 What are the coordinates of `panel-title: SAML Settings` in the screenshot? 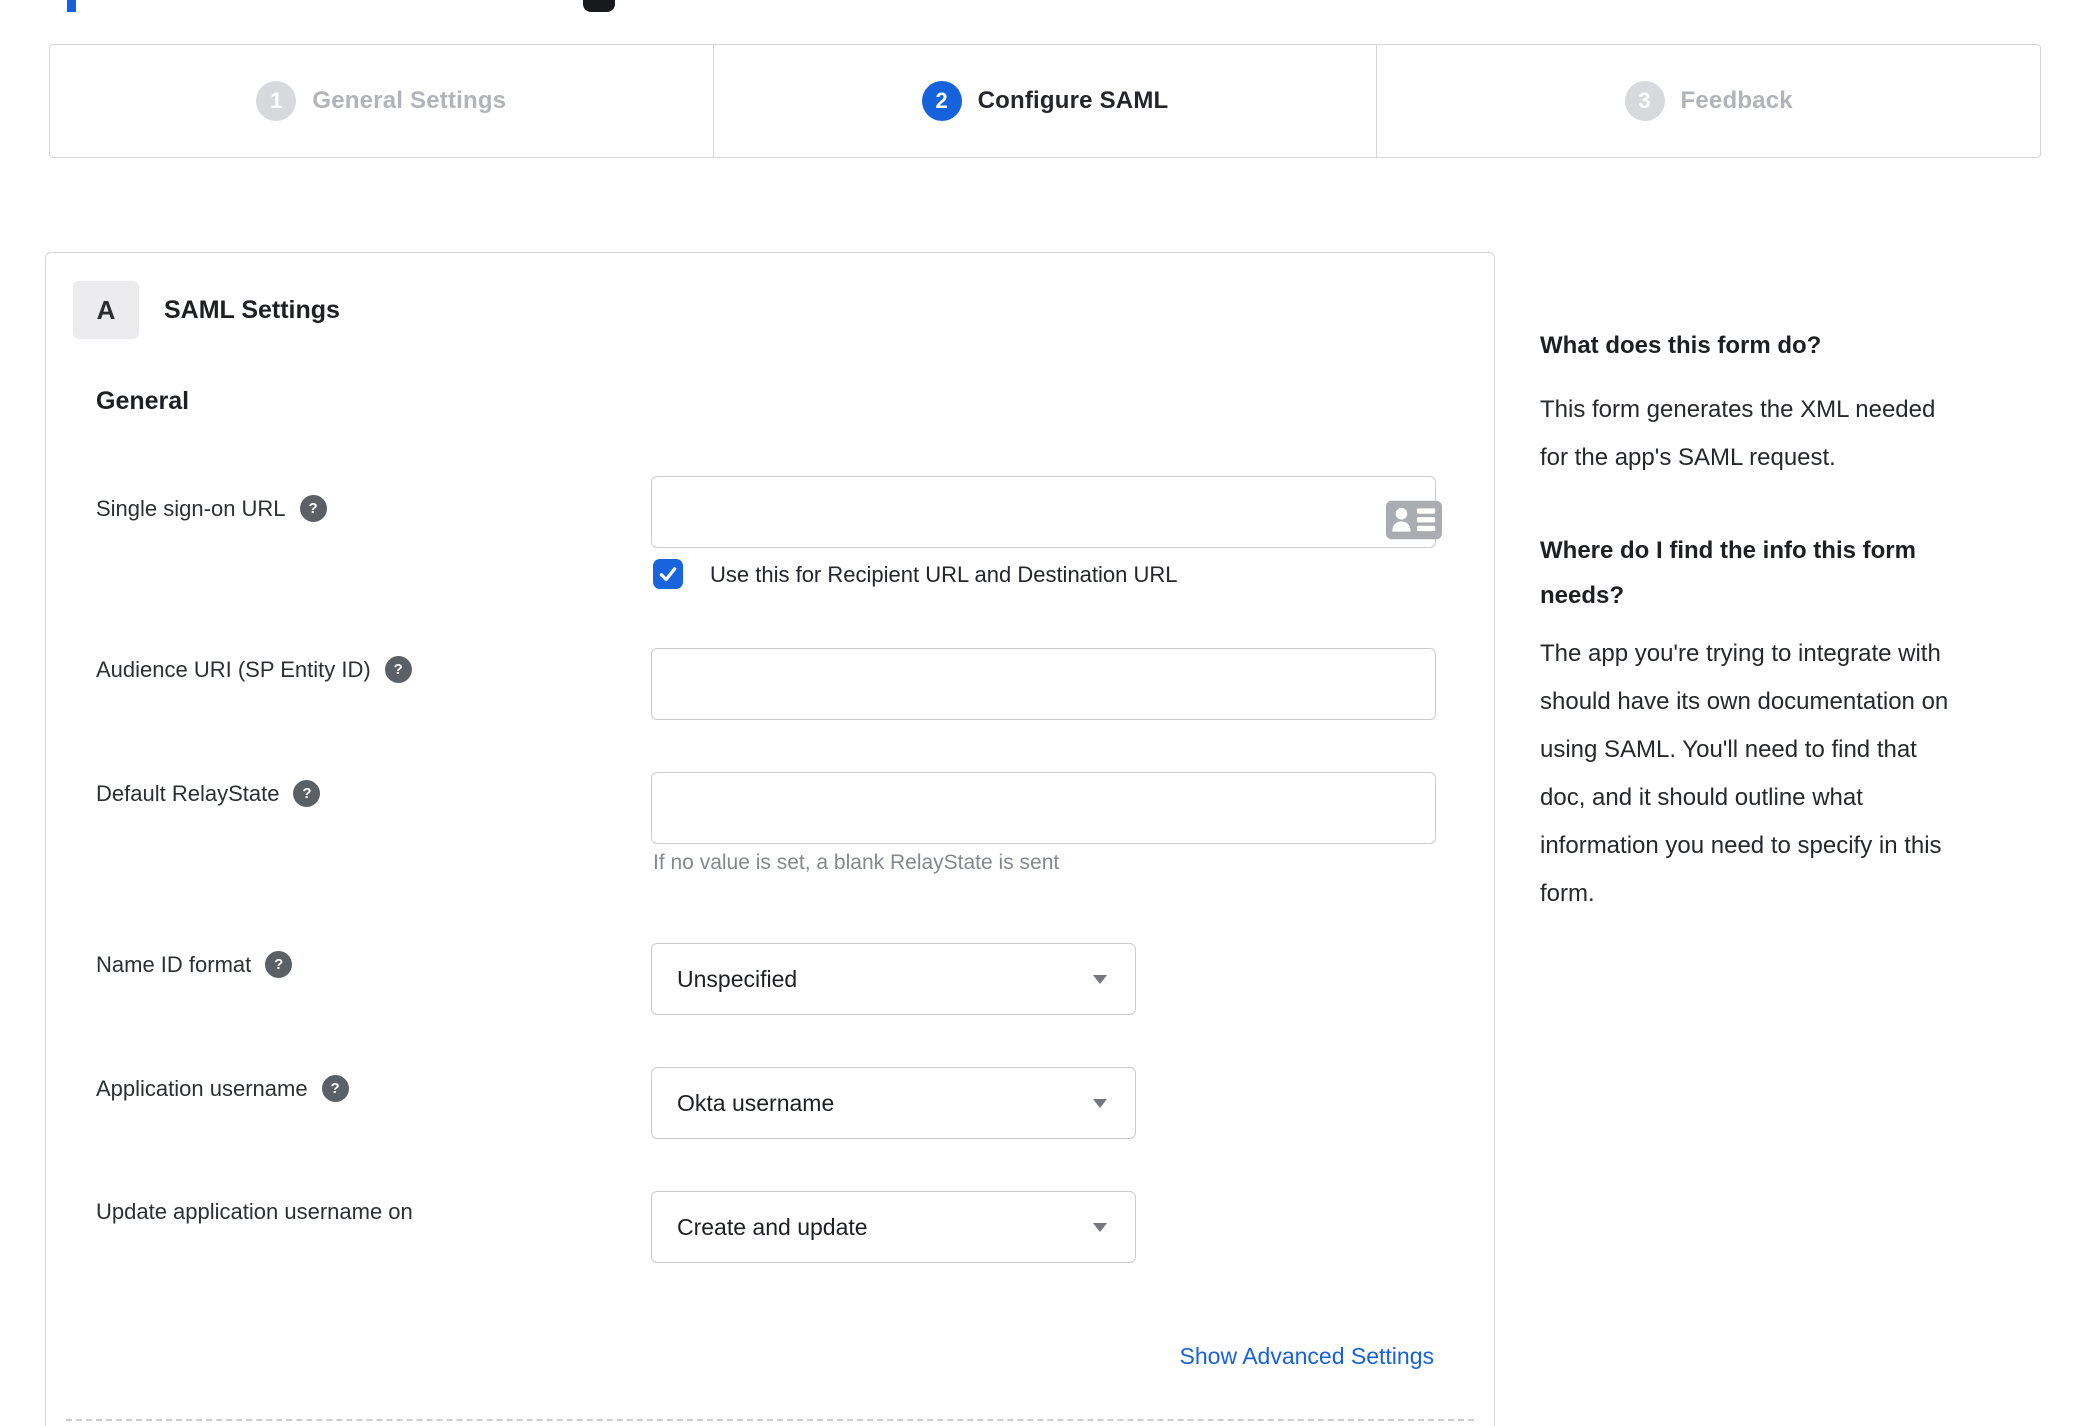 It's located at (252, 310).